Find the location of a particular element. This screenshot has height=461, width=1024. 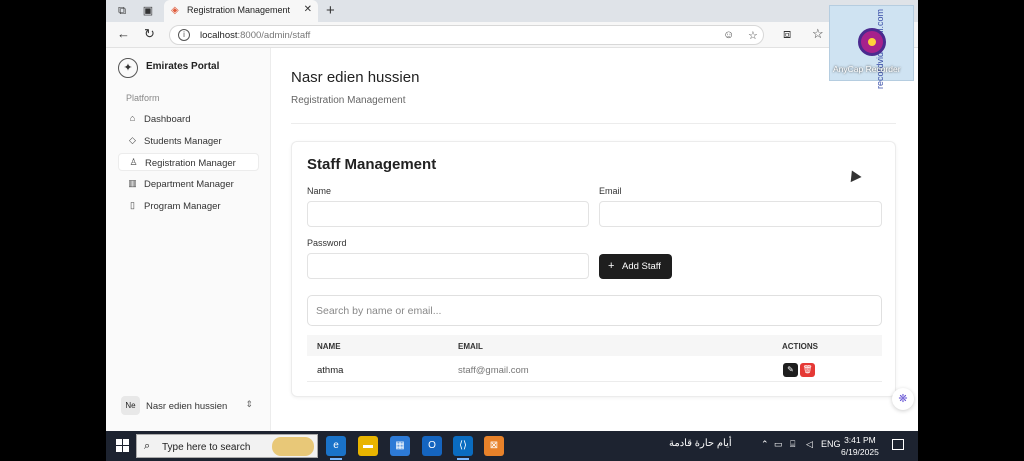

recorder-watermark: recordvideocall.com AnyCap Recorder is located at coordinates (871, 47).